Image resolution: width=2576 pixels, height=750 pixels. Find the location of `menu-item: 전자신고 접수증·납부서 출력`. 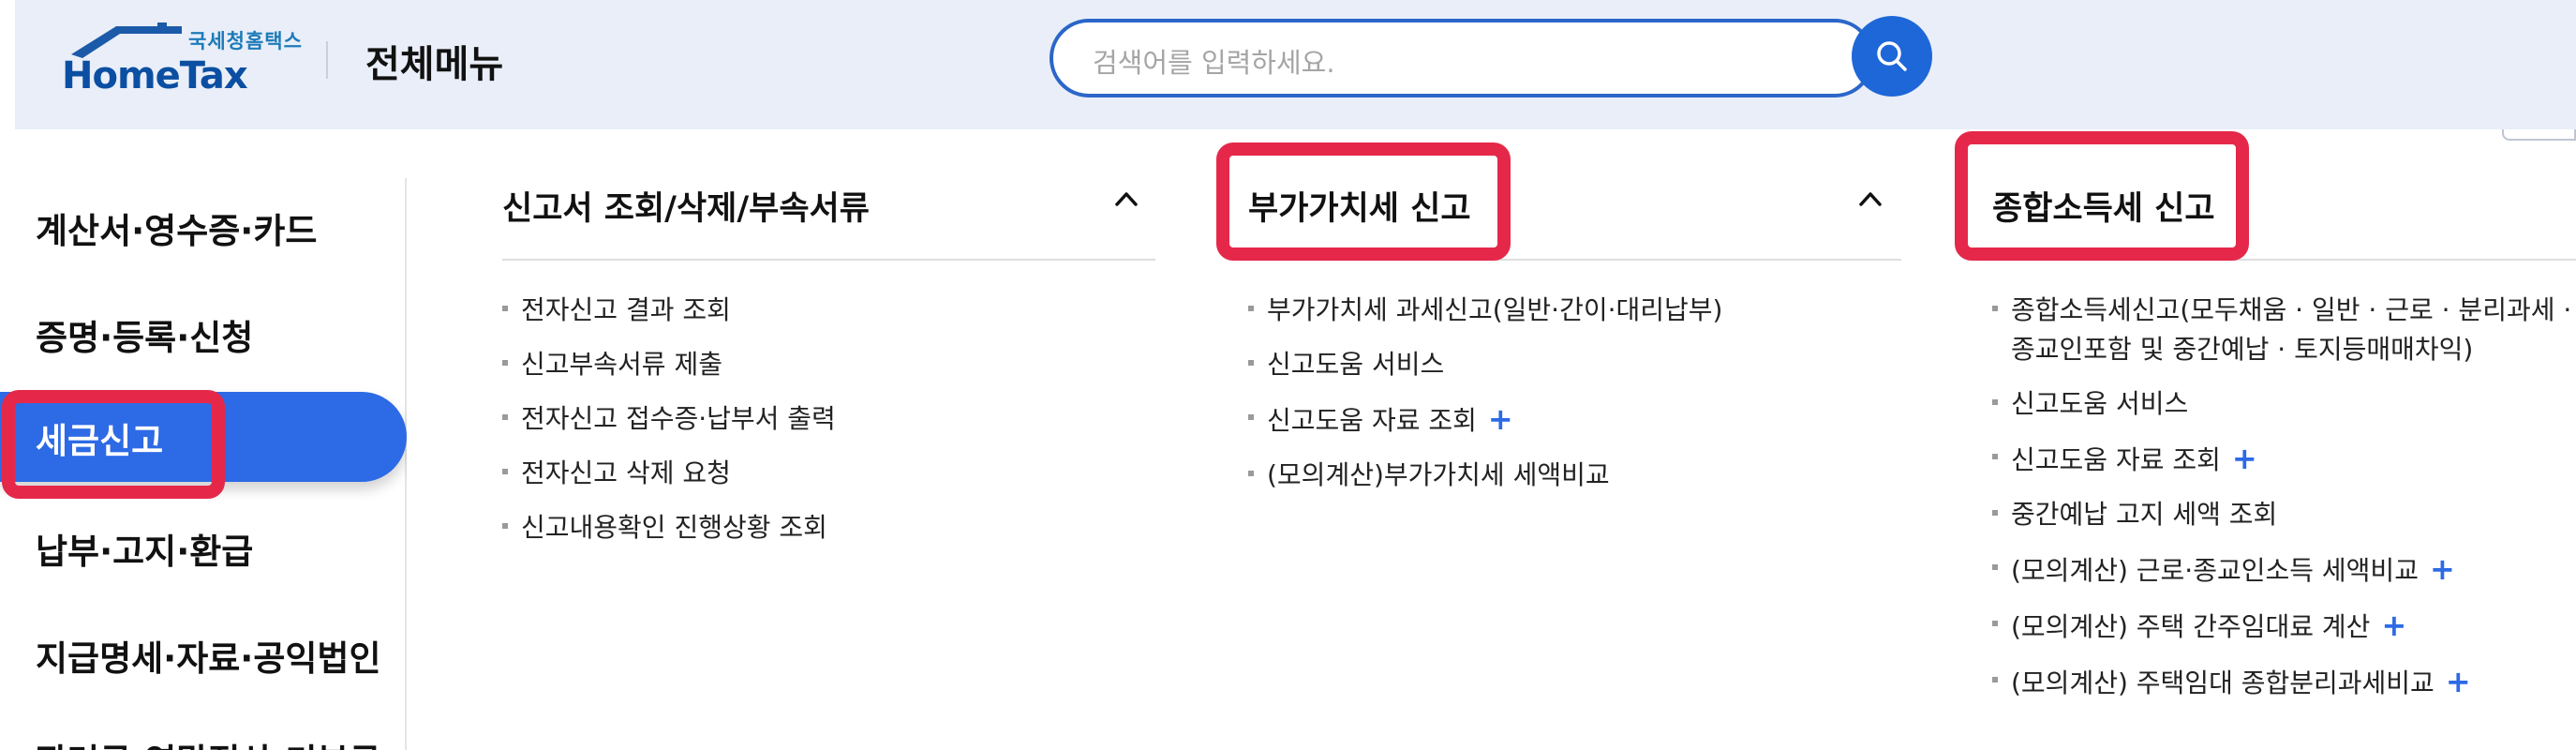

menu-item: 전자신고 접수증·납부서 출력 is located at coordinates (669, 419).